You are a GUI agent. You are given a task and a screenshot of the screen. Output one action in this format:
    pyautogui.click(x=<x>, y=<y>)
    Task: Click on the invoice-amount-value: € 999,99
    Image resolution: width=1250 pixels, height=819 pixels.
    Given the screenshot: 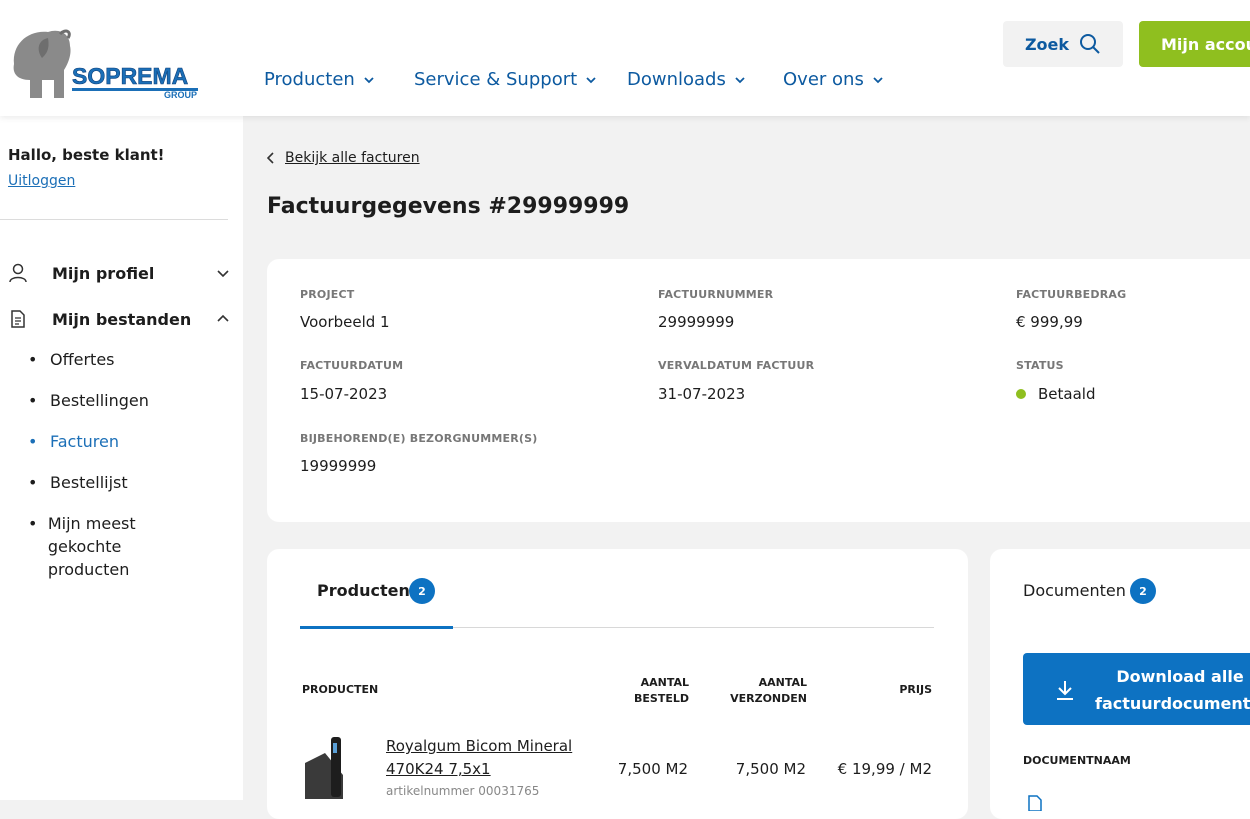 What is the action you would take?
    pyautogui.click(x=1049, y=322)
    